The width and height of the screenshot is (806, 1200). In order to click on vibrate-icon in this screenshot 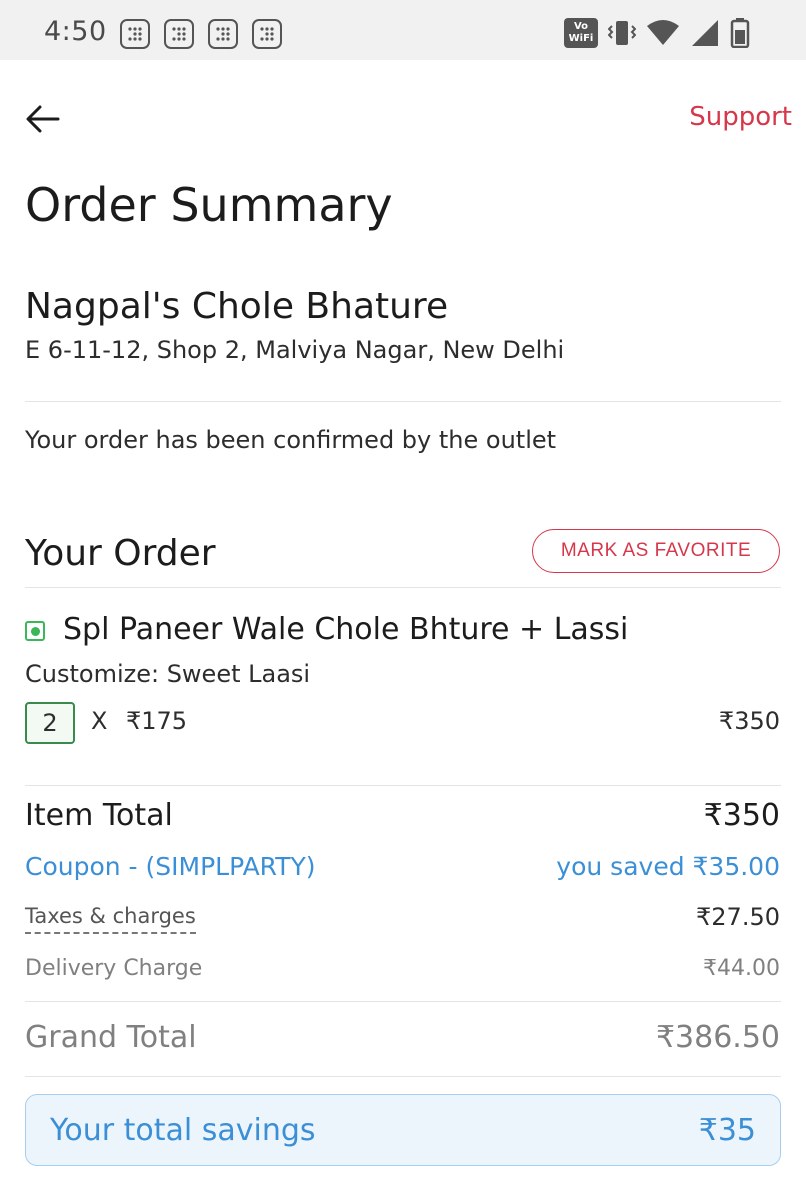, I will do `click(622, 33)`.